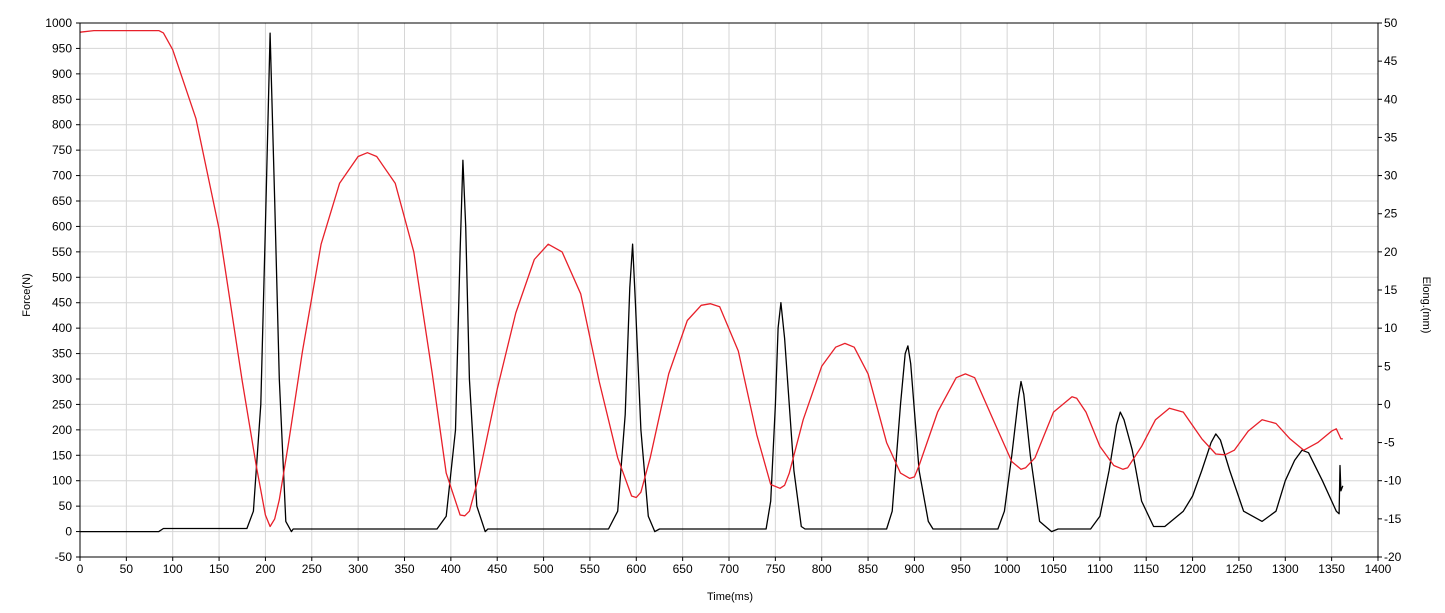  Describe the element at coordinates (62, 226) in the screenshot. I see `y-tick-label: 600` at that location.